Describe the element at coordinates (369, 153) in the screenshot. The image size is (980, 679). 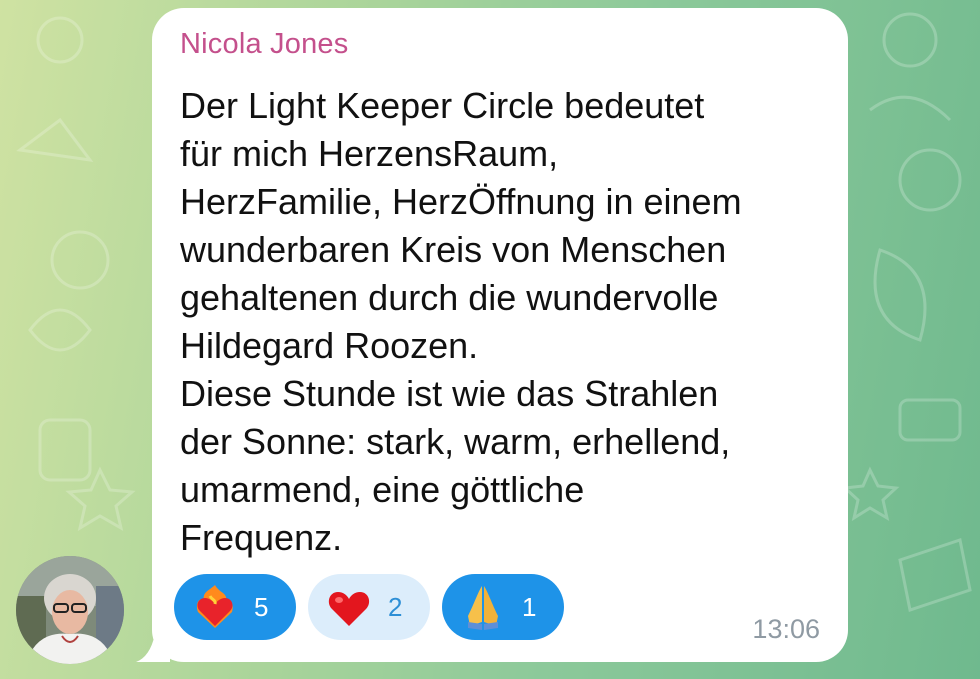
I see `message-line: für mich HerzensRaum,` at that location.